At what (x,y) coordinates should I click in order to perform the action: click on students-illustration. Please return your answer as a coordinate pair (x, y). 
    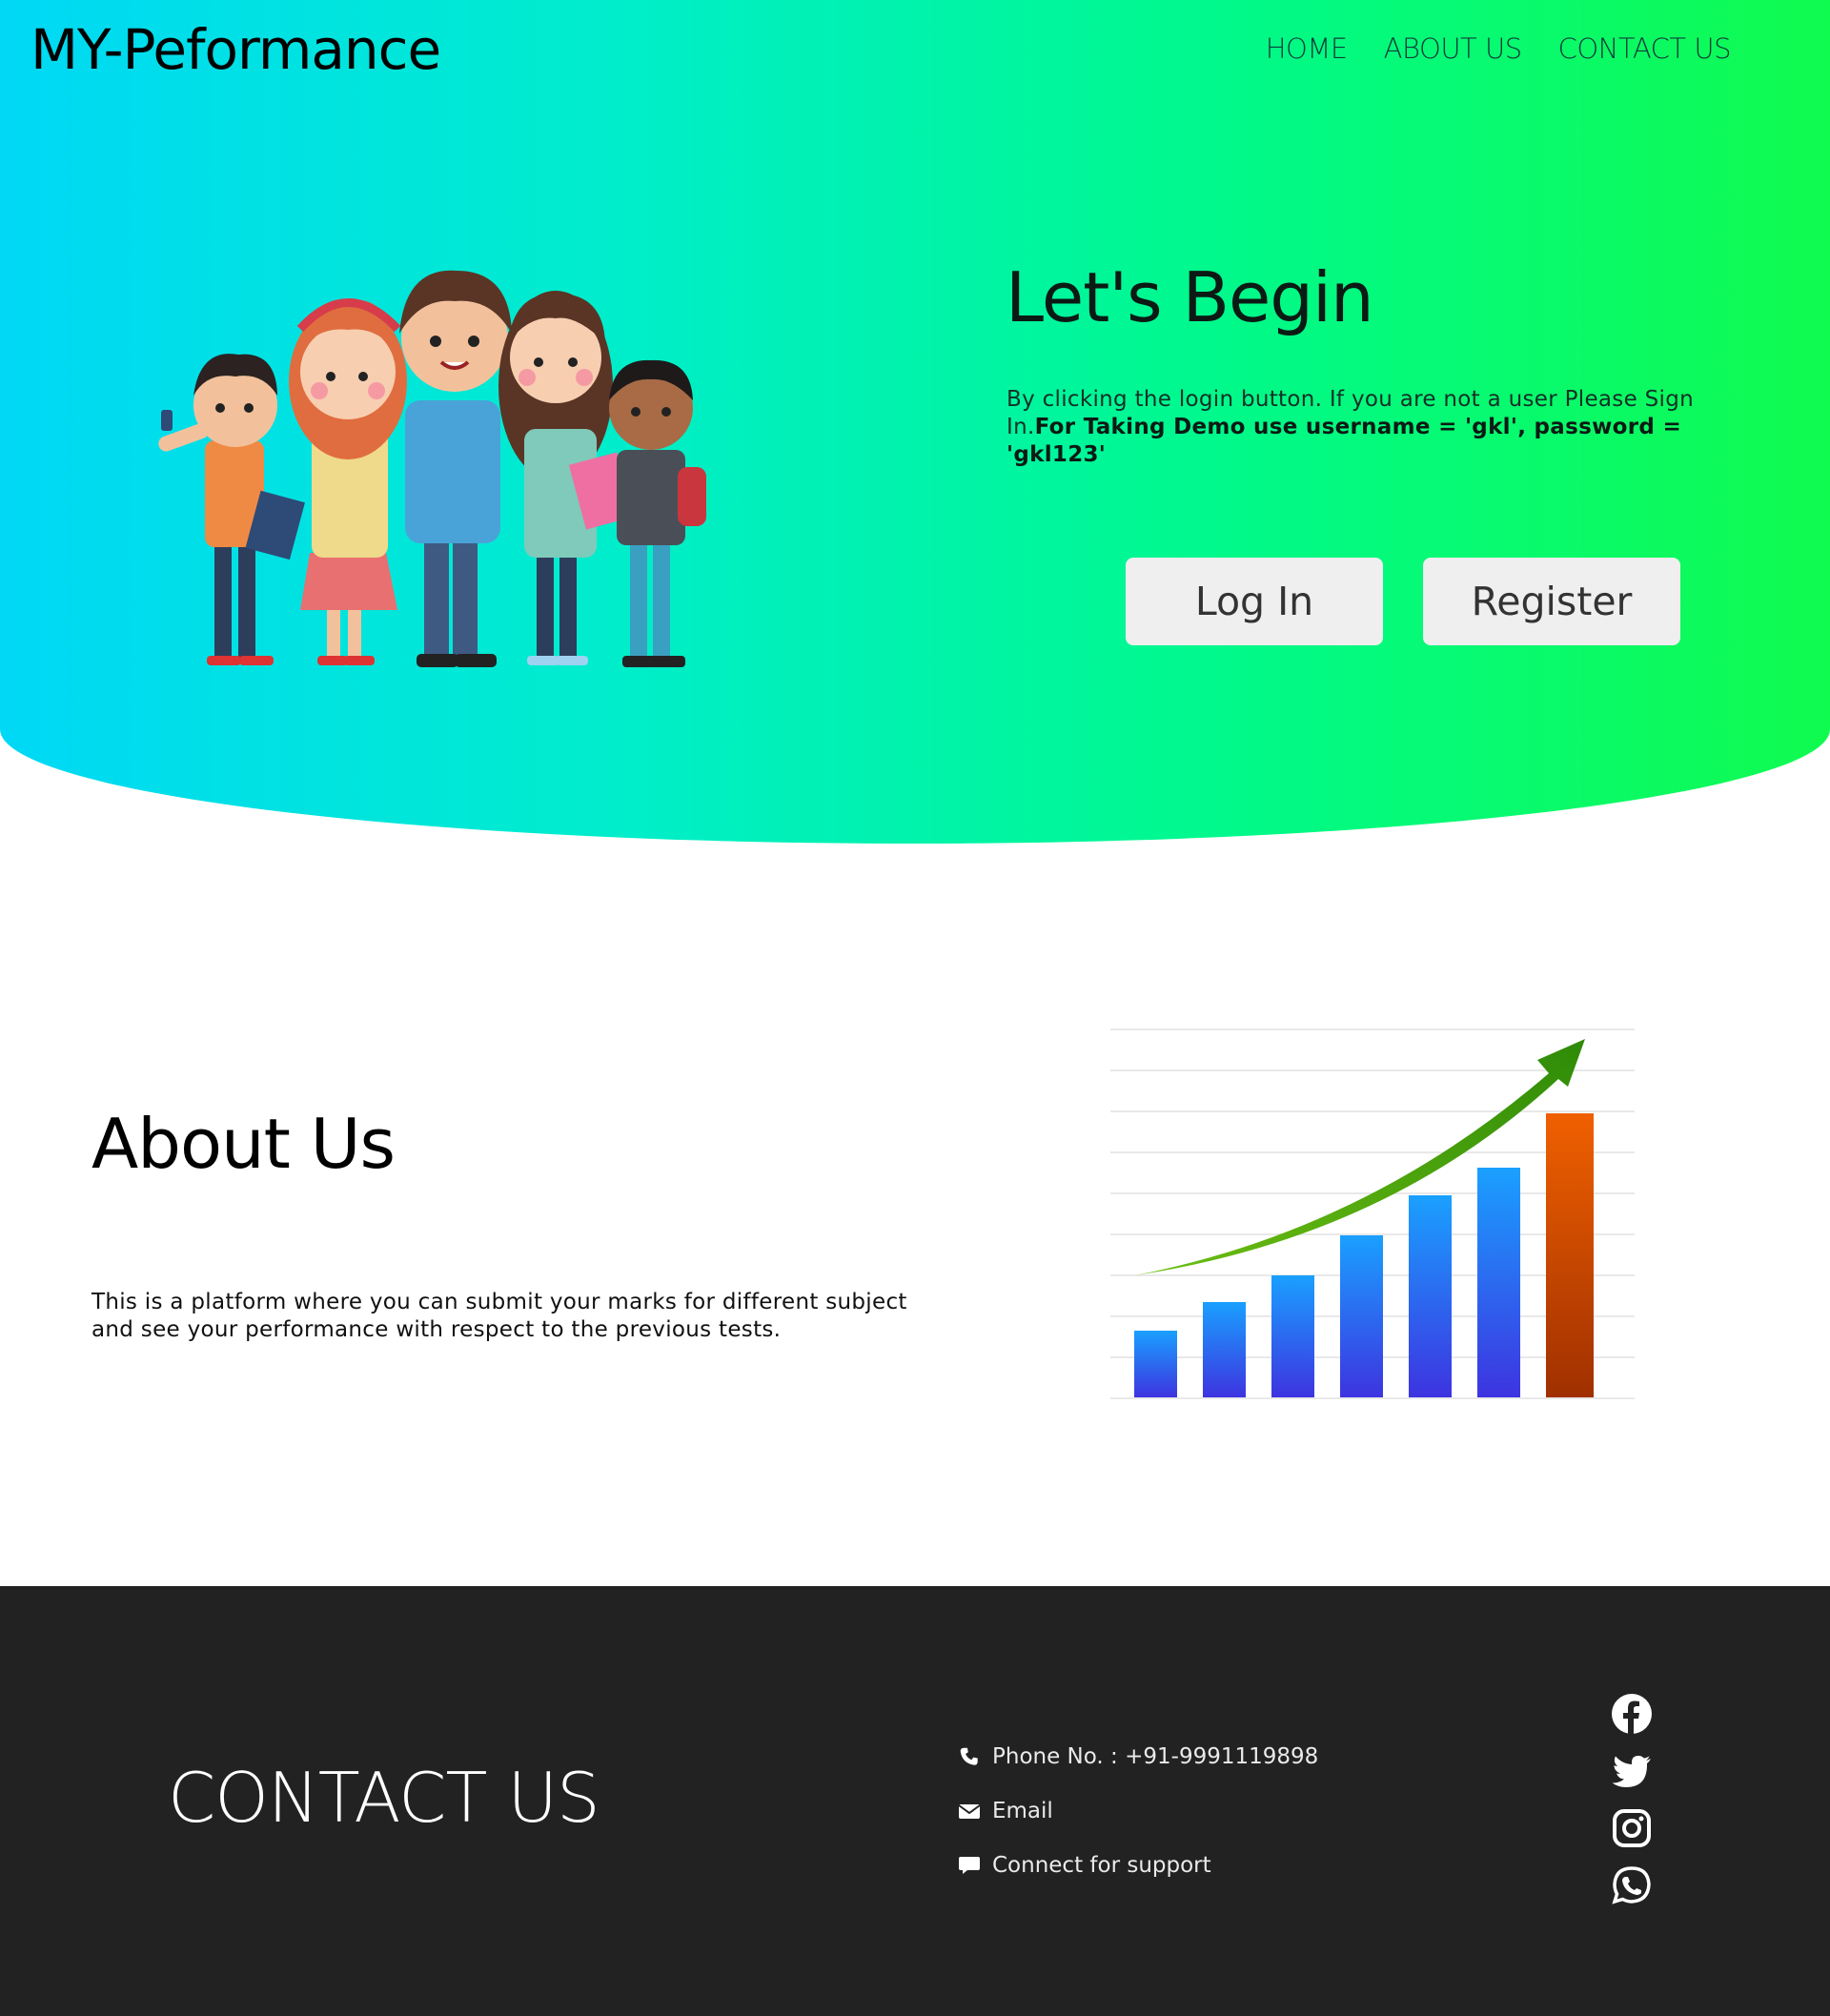
    Looking at the image, I should click on (432, 468).